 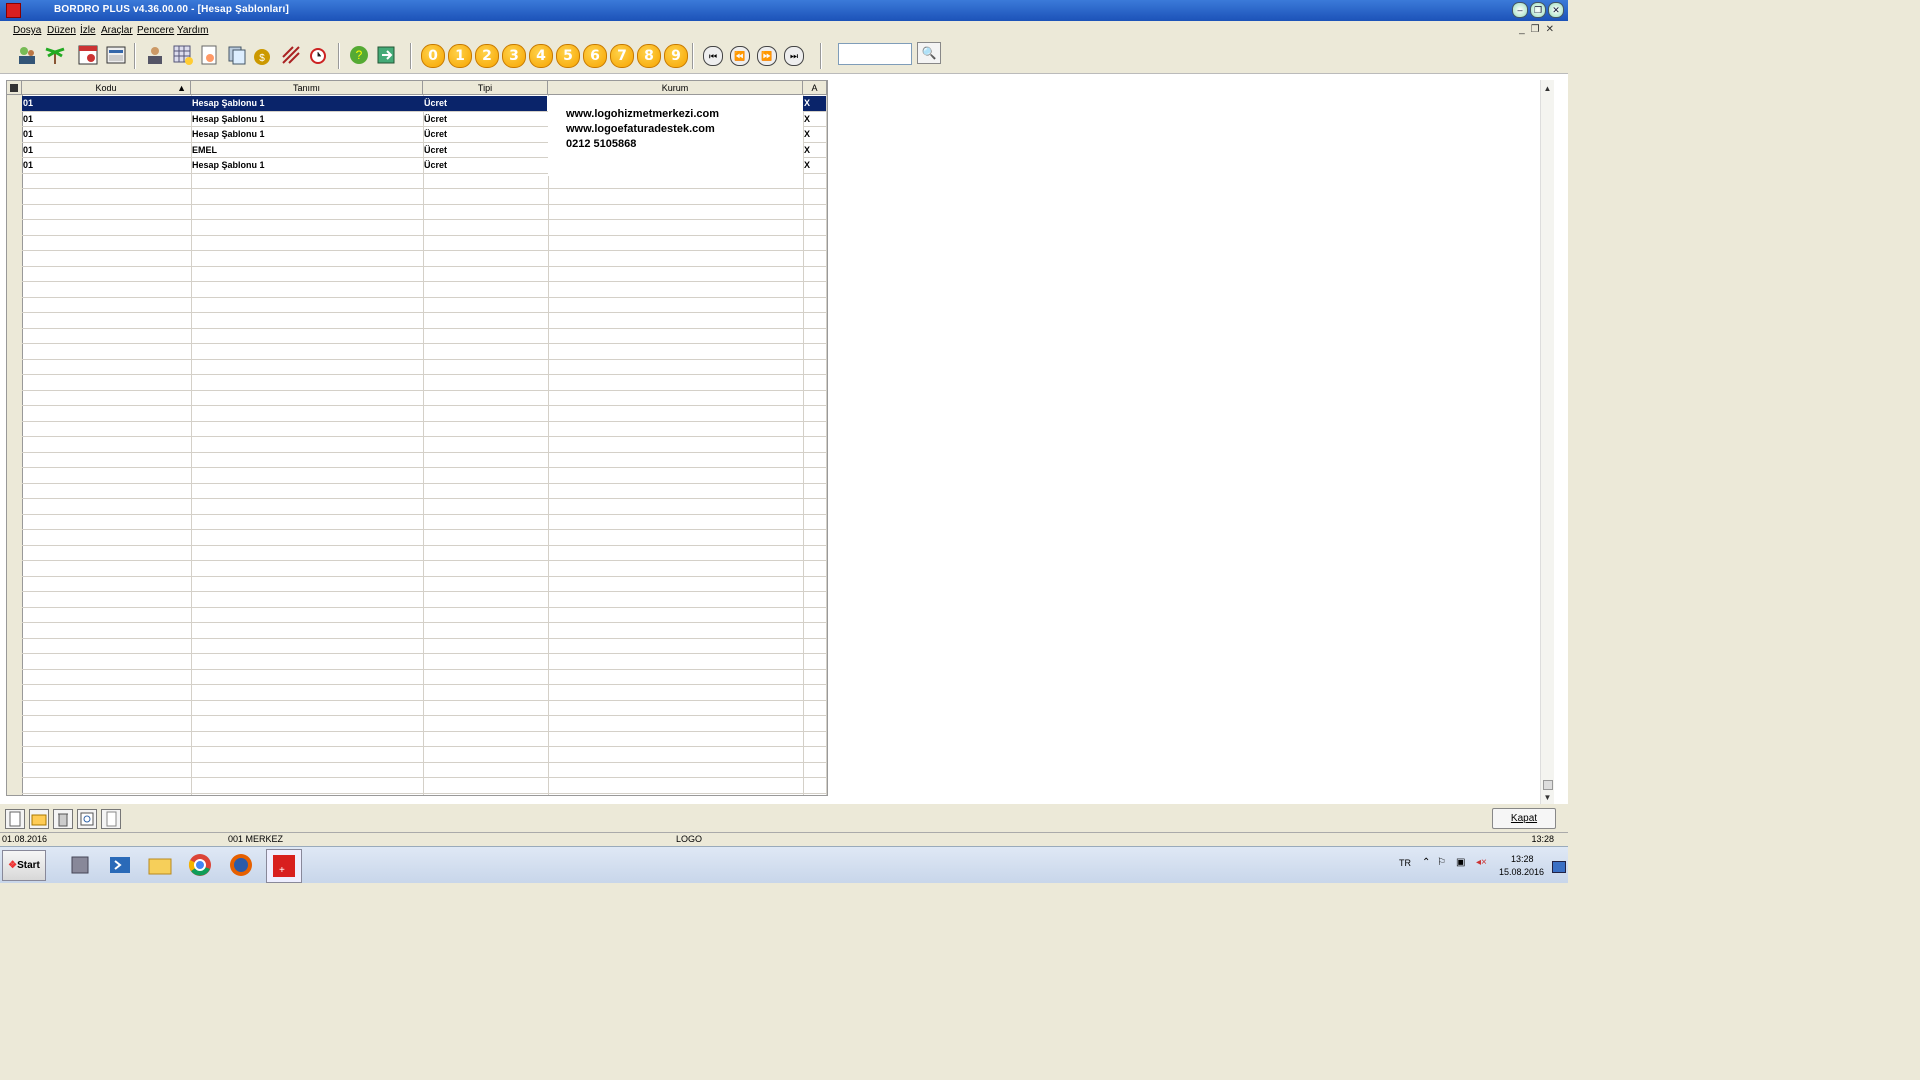 What do you see at coordinates (106, 88) in the screenshot?
I see `column-header-kodu: Kodu ▲` at bounding box center [106, 88].